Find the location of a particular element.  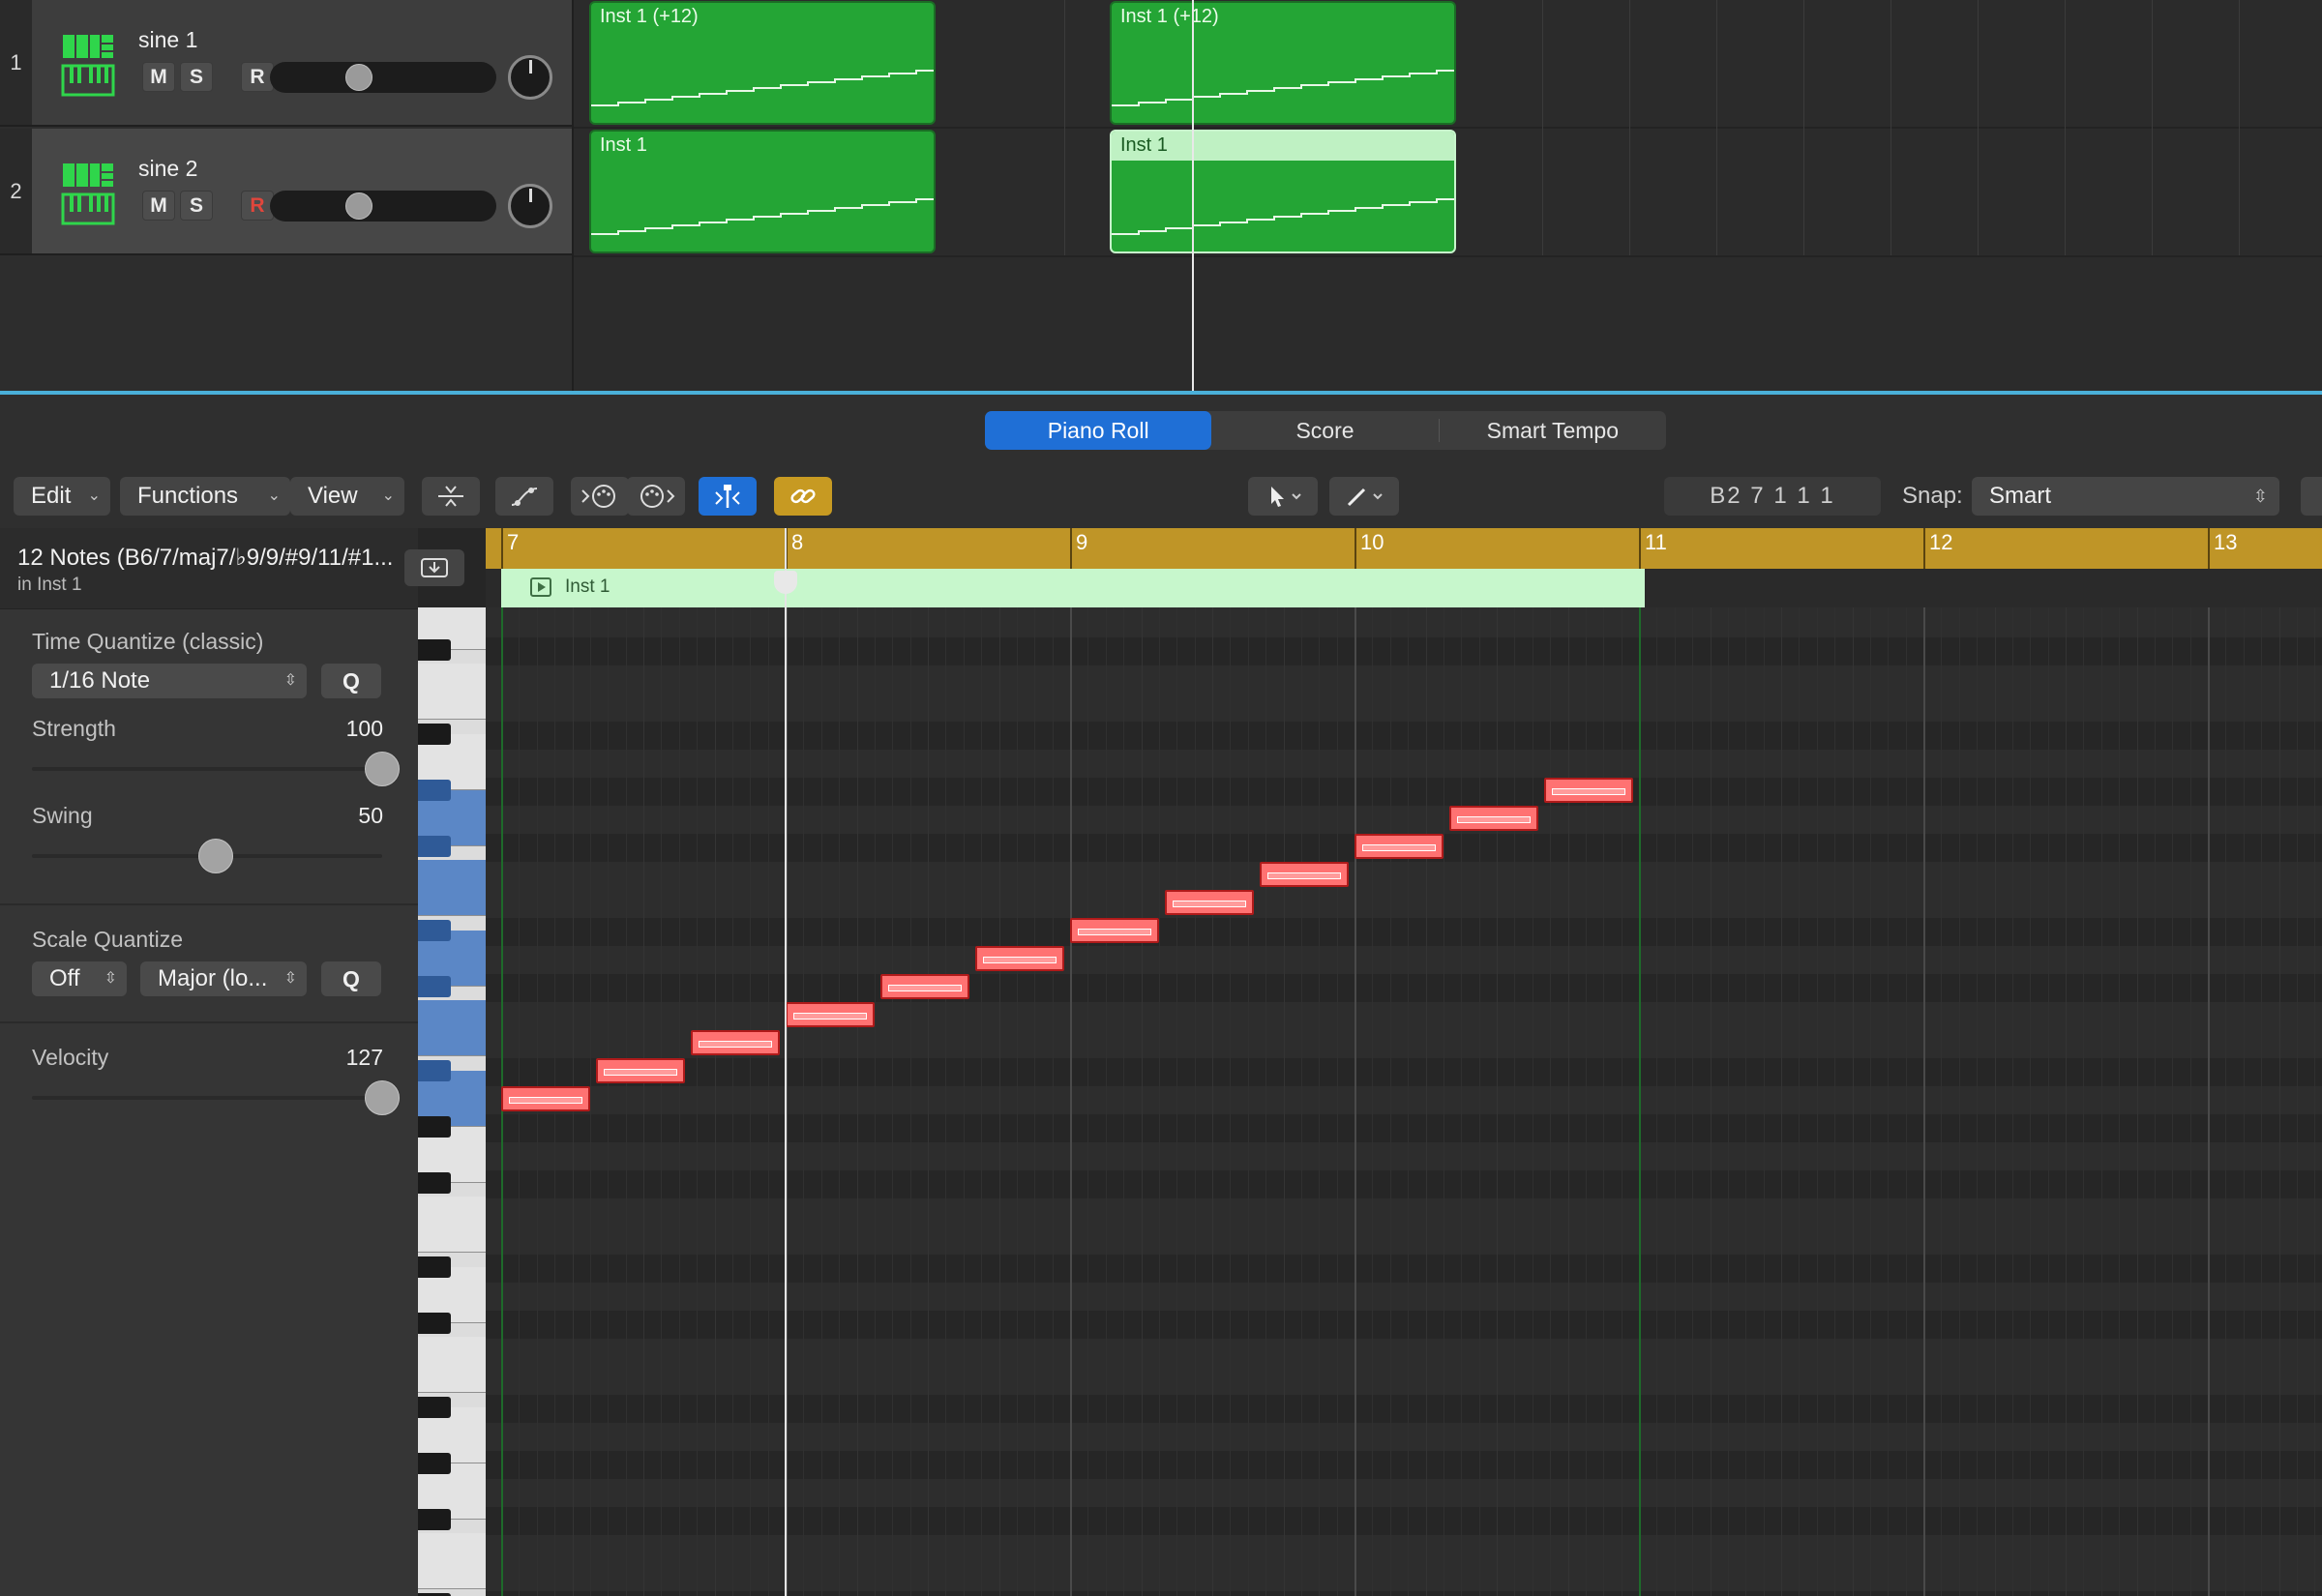

midi-region: Inst 1 is located at coordinates (762, 191).